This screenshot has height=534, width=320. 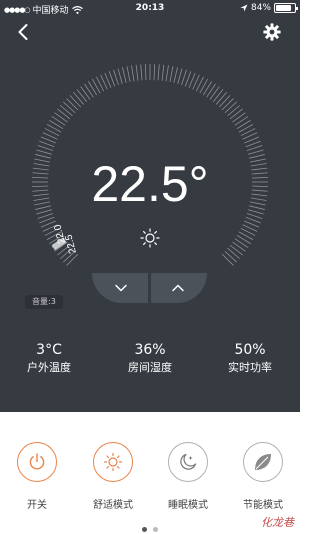 What do you see at coordinates (144, 529) in the screenshot?
I see `page-dot-active` at bounding box center [144, 529].